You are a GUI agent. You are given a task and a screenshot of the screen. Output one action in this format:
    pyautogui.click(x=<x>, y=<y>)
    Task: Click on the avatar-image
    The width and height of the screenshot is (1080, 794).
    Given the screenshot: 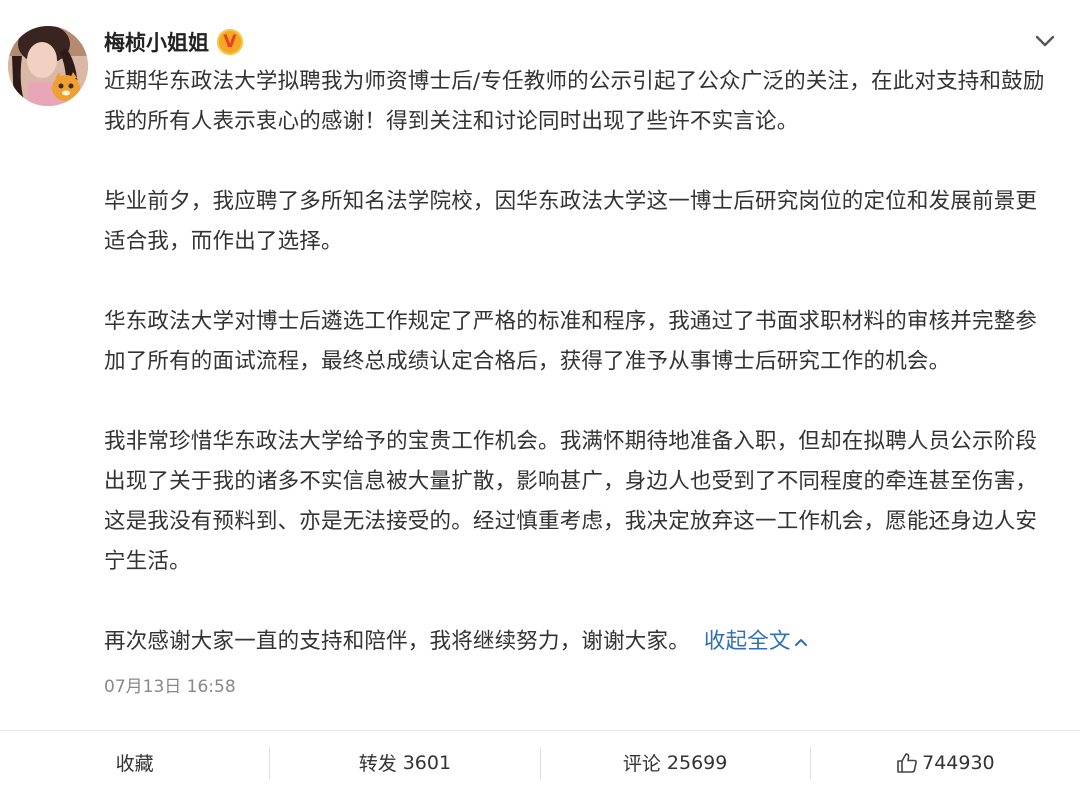 What is the action you would take?
    pyautogui.click(x=48, y=66)
    